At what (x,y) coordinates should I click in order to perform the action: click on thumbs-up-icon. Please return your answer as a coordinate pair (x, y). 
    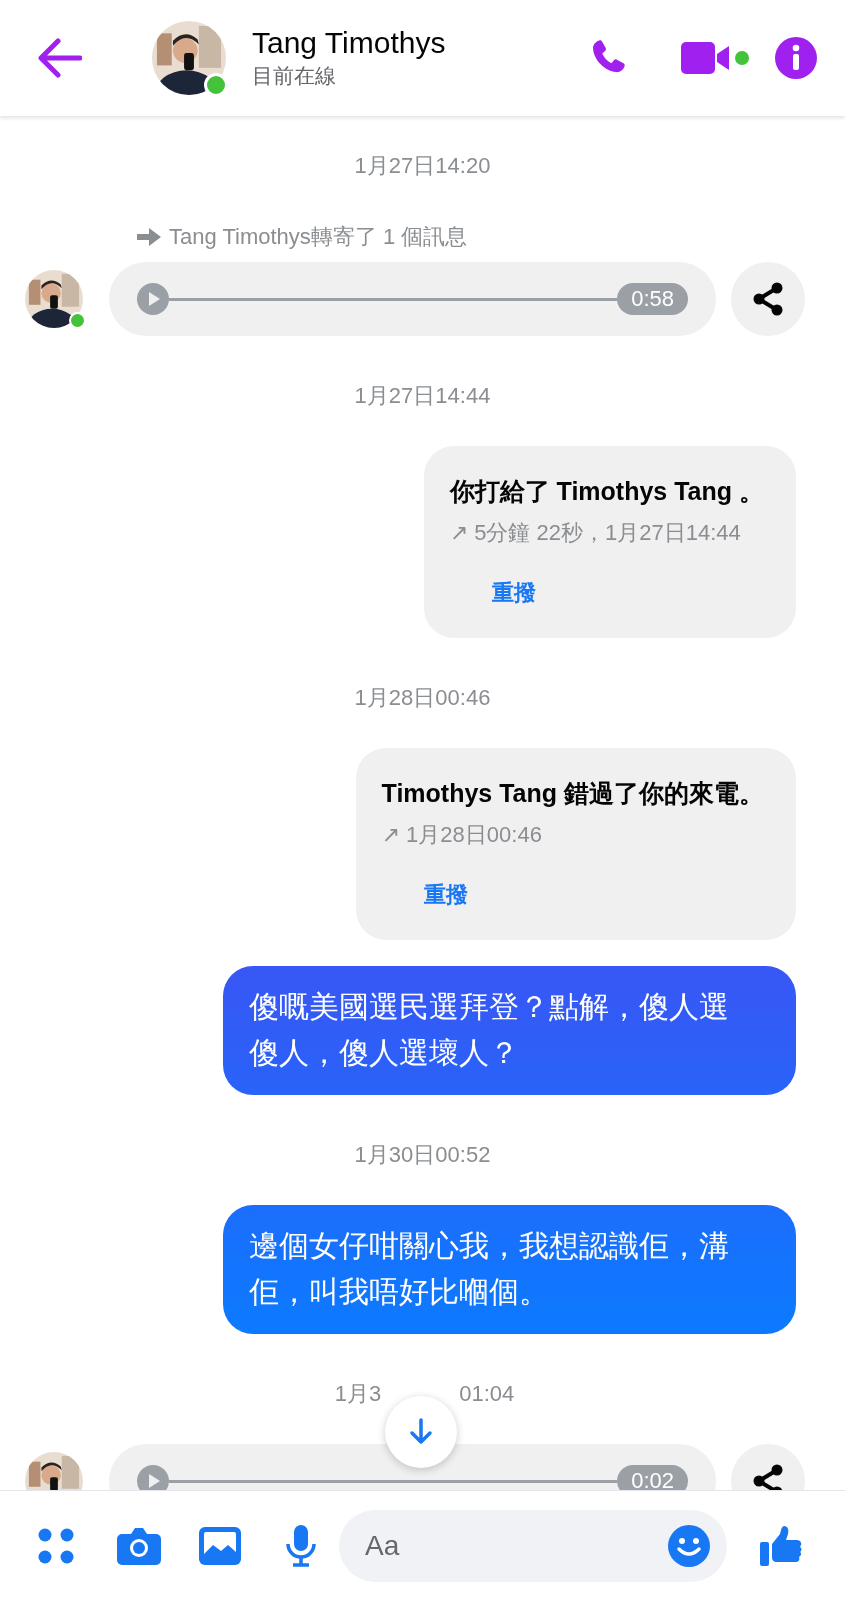
    Looking at the image, I should click on (781, 1545).